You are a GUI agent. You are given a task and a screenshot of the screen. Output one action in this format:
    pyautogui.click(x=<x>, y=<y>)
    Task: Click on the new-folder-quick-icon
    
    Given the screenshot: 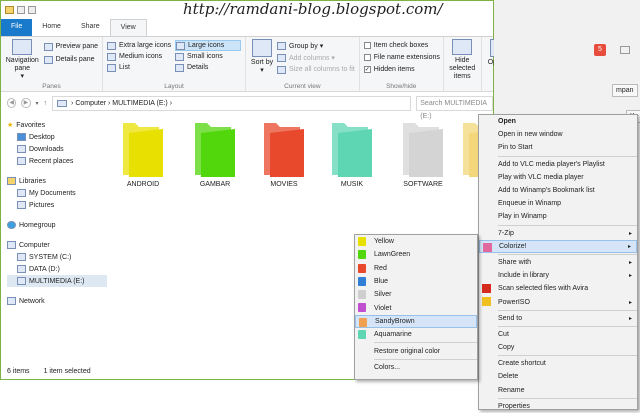 What is the action you would take?
    pyautogui.click(x=32, y=10)
    